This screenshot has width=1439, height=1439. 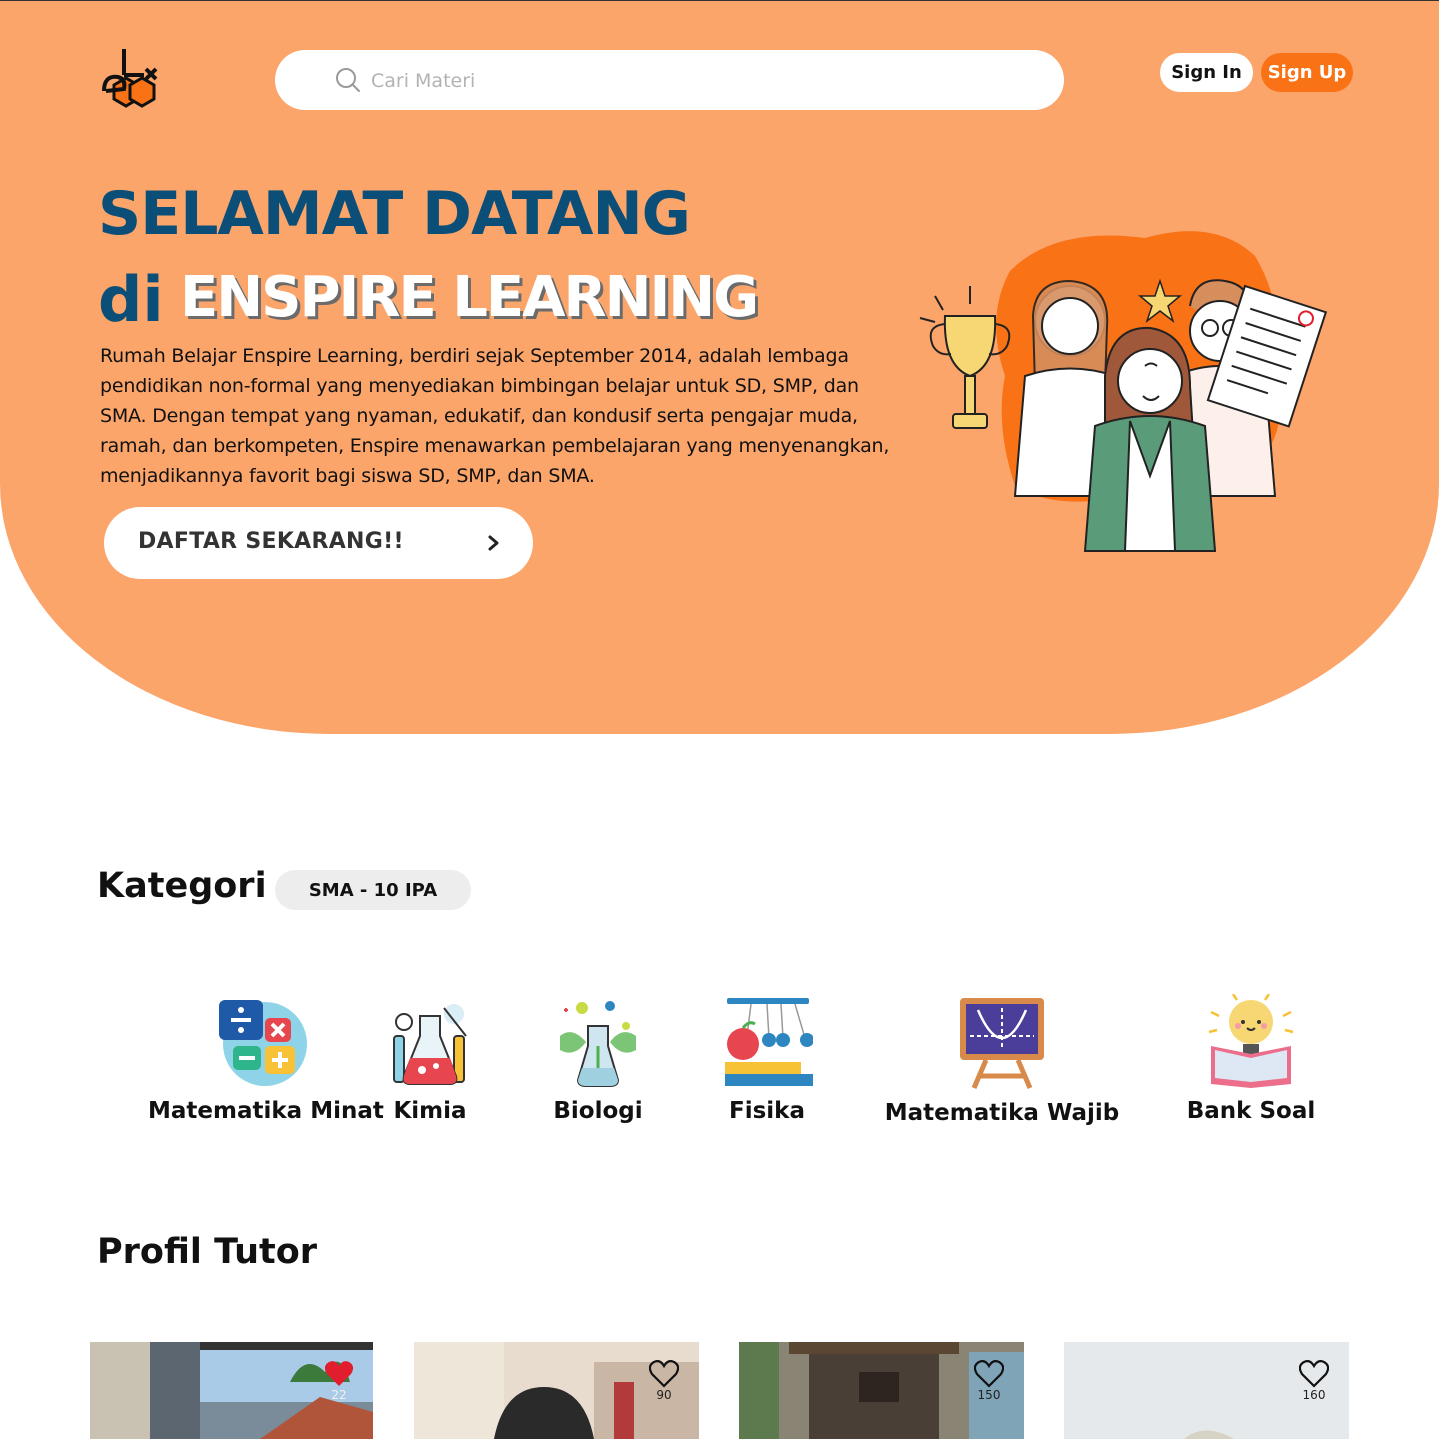 What do you see at coordinates (182, 886) in the screenshot?
I see `kategori-title: Kategori` at bounding box center [182, 886].